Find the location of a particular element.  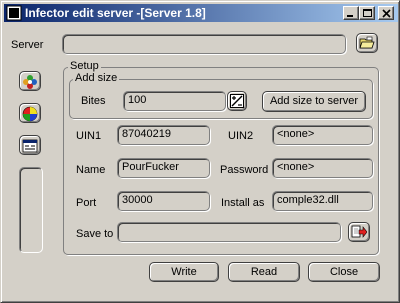

minimize-button is located at coordinates (351, 13).